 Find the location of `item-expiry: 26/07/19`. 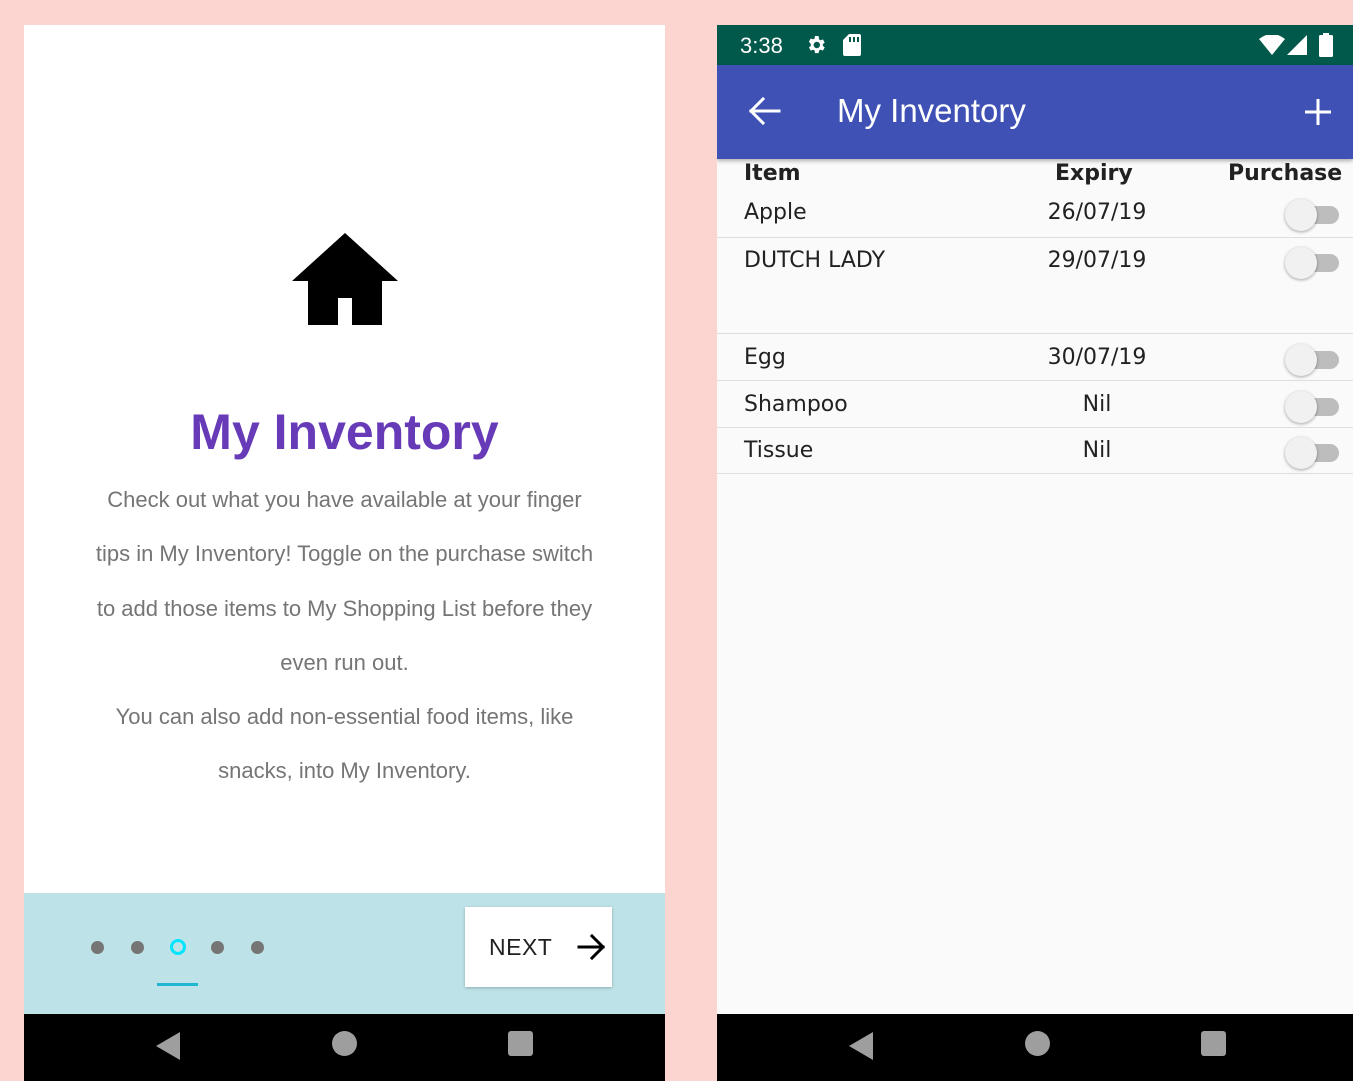

item-expiry: 26/07/19 is located at coordinates (1097, 212).